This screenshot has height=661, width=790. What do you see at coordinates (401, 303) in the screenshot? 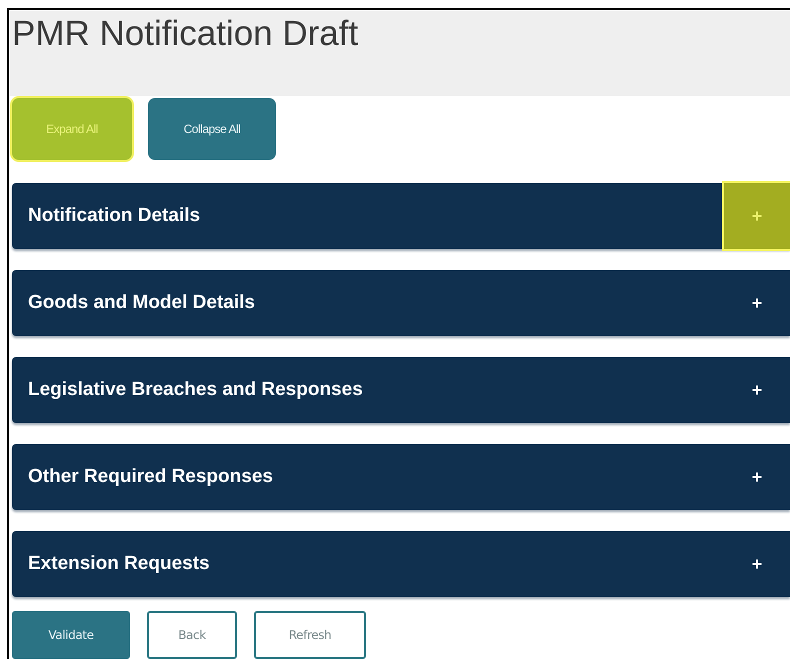
I see `accordion-header: Goods and Model Details +` at bounding box center [401, 303].